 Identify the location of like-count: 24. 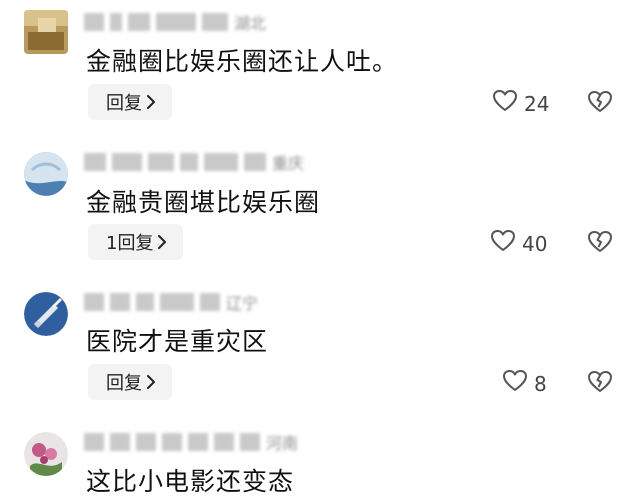
(537, 103).